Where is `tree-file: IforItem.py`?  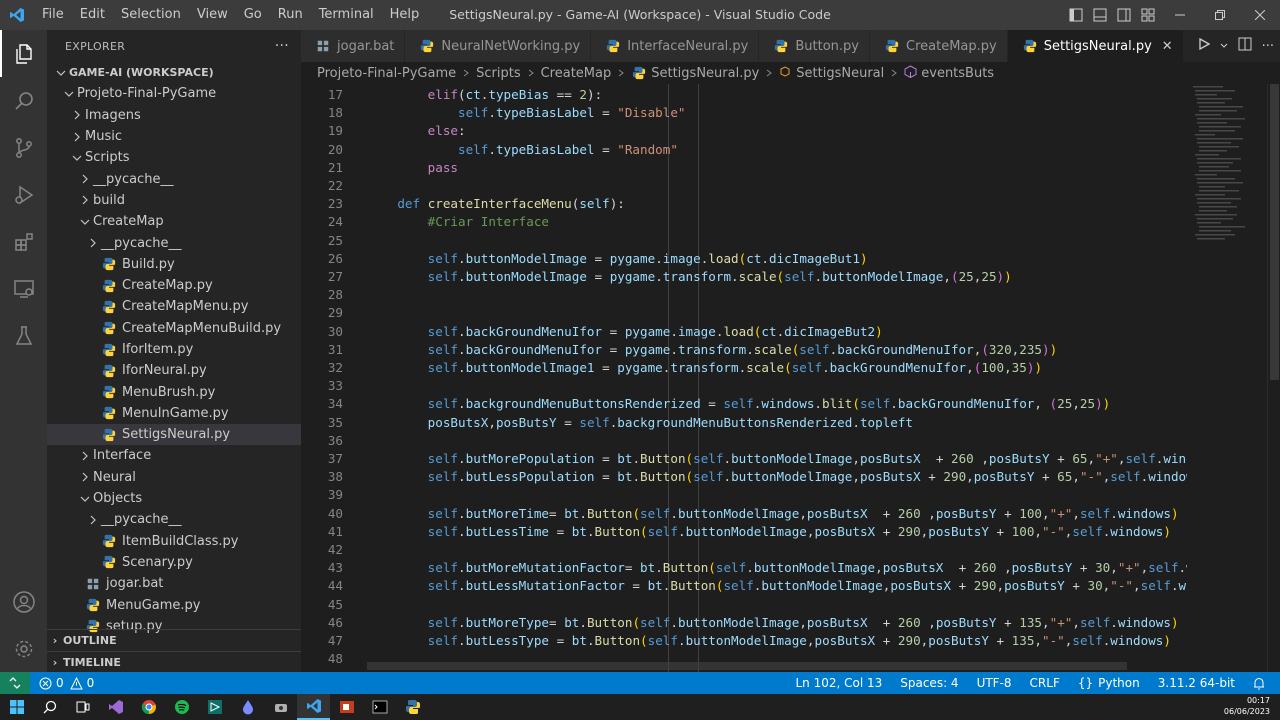 tree-file: IforItem.py is located at coordinates (174, 349).